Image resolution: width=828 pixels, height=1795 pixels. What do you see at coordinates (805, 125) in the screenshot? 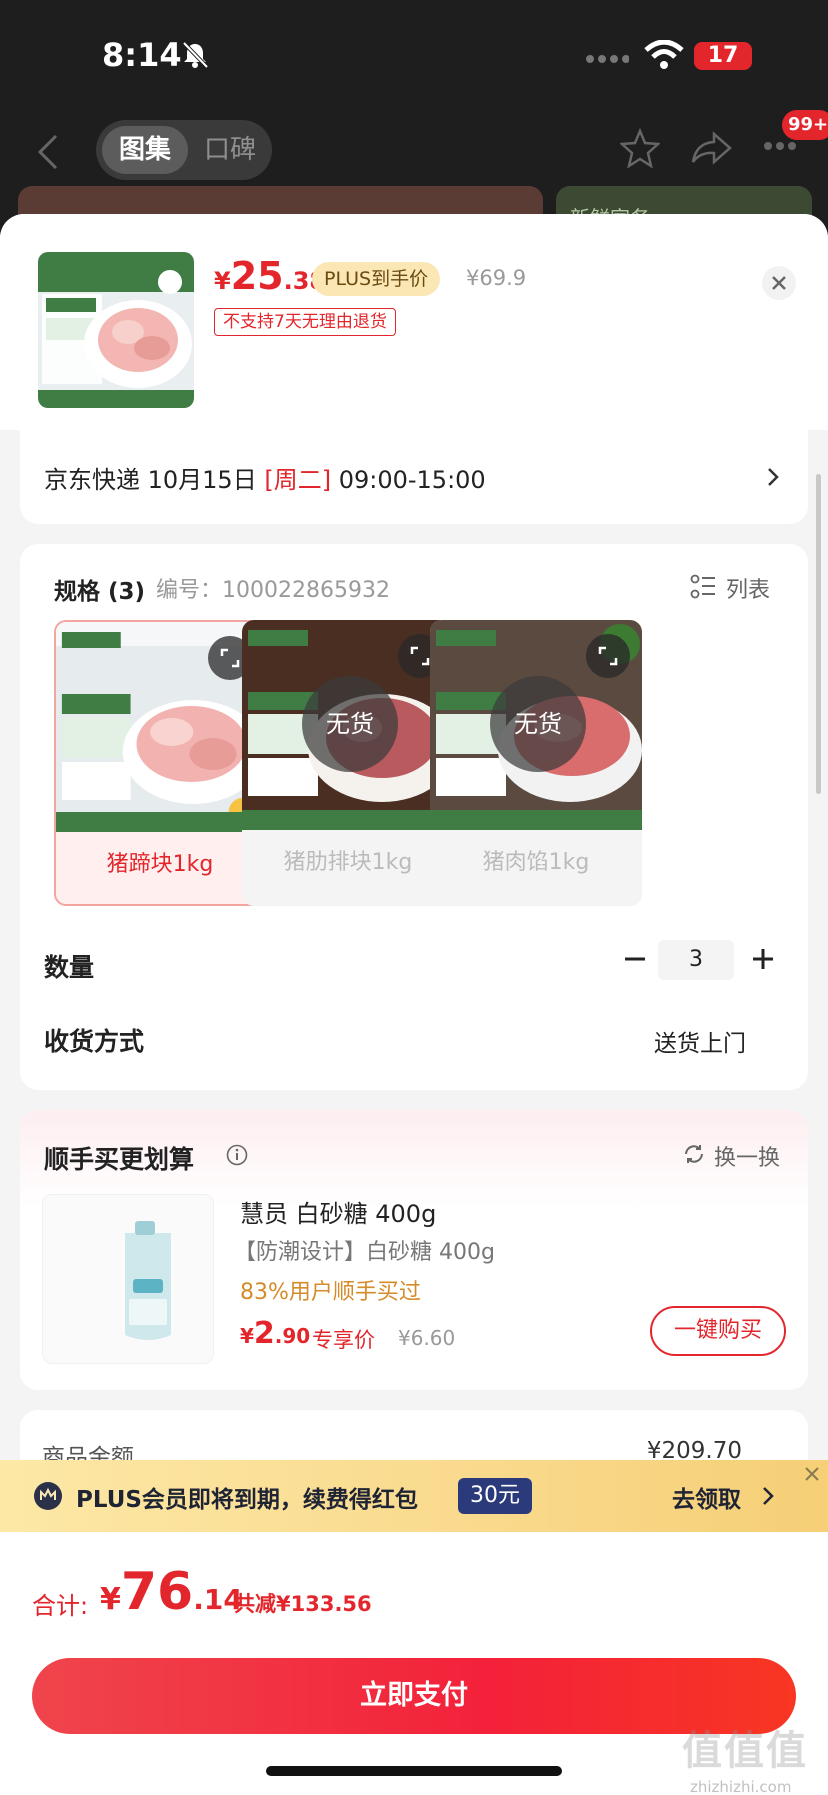
I see `message-badge: 99+` at bounding box center [805, 125].